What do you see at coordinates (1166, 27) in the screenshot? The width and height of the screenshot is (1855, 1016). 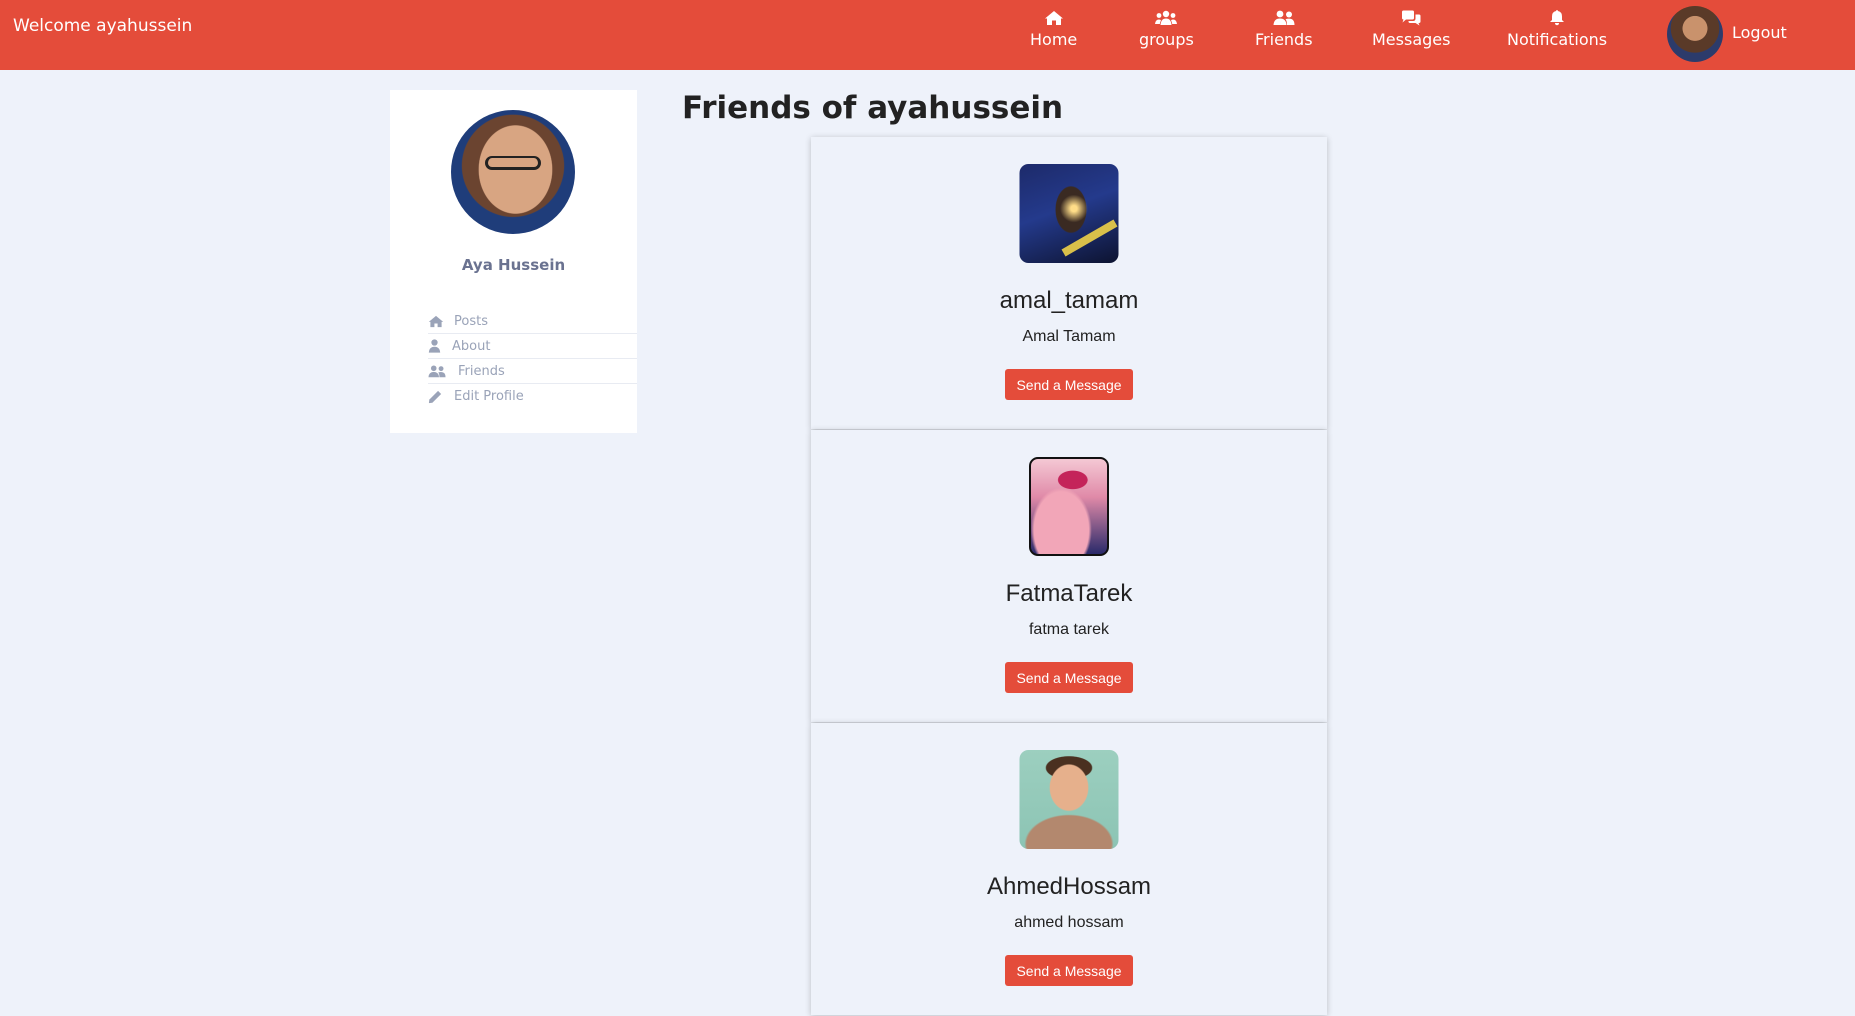 I see `nav-groups: groups` at bounding box center [1166, 27].